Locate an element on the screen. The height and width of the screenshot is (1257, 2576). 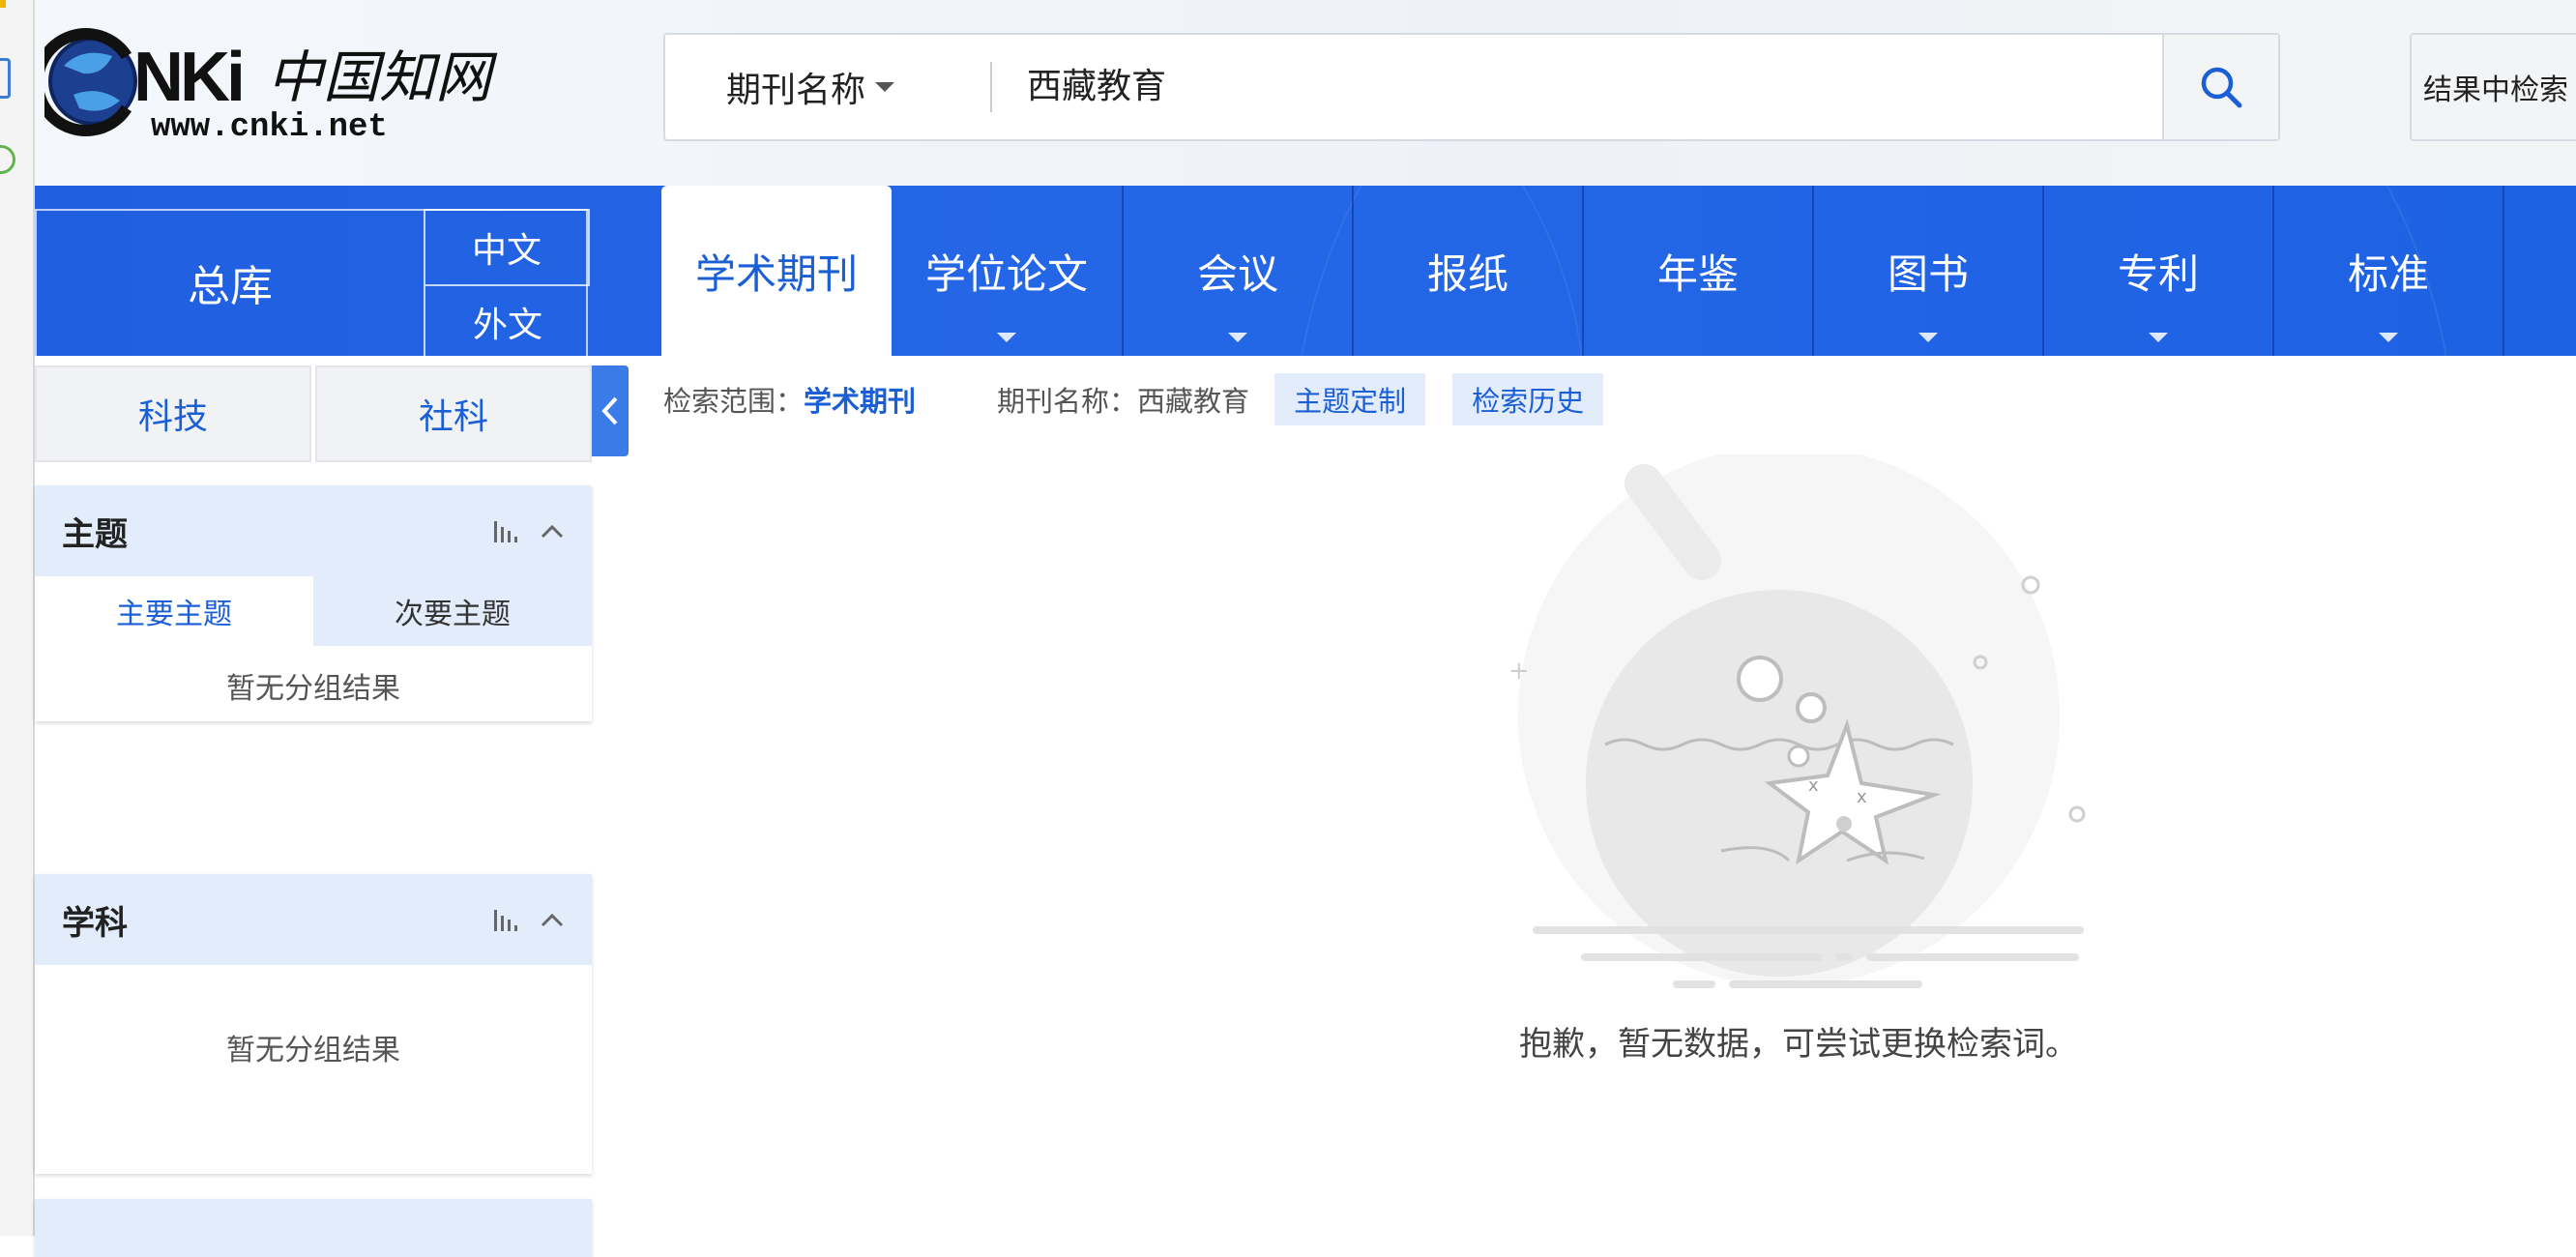
cnki-logo: NKi 中国知网 www.cnki.net is located at coordinates (270, 86).